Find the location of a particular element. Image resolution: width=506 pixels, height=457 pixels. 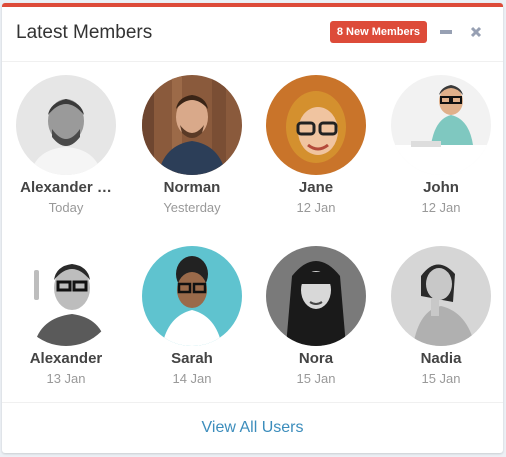

member-card: Jane 12 Jan is located at coordinates (316, 145).